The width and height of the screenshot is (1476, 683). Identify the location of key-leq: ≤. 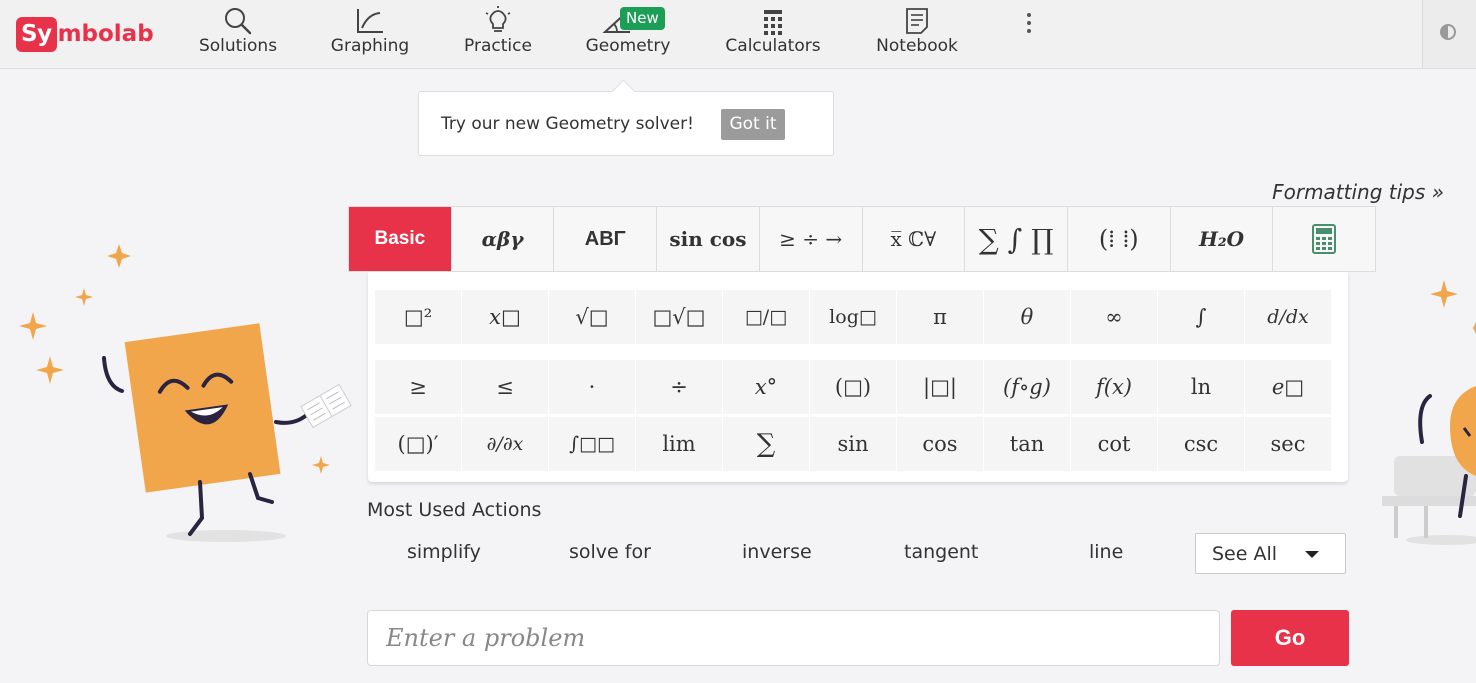
(505, 387).